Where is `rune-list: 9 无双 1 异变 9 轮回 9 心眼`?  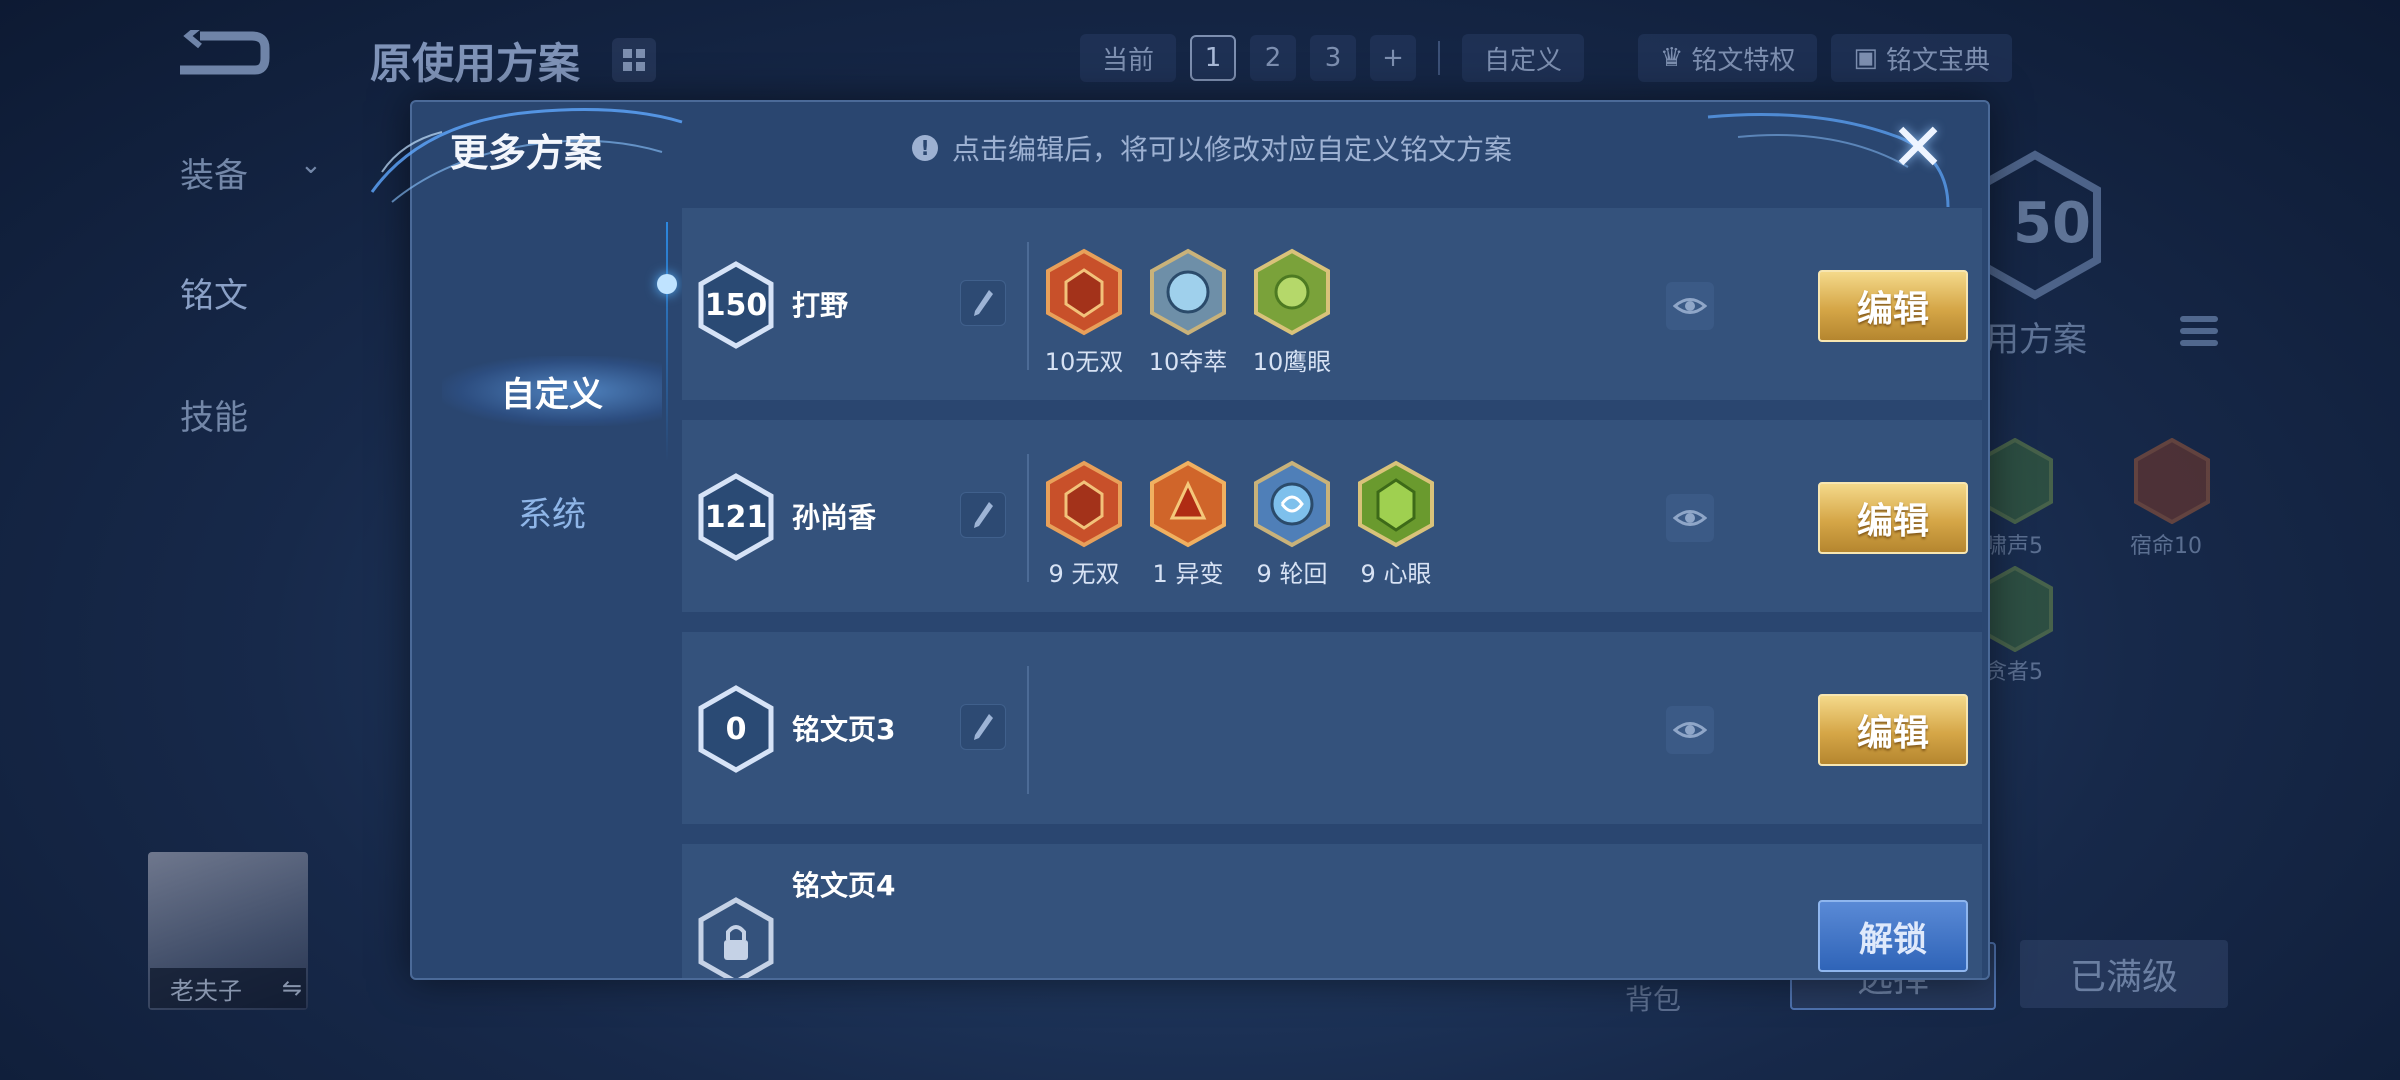
rune-list: 9 无双 1 异变 9 轮回 9 心眼 is located at coordinates (1240, 524).